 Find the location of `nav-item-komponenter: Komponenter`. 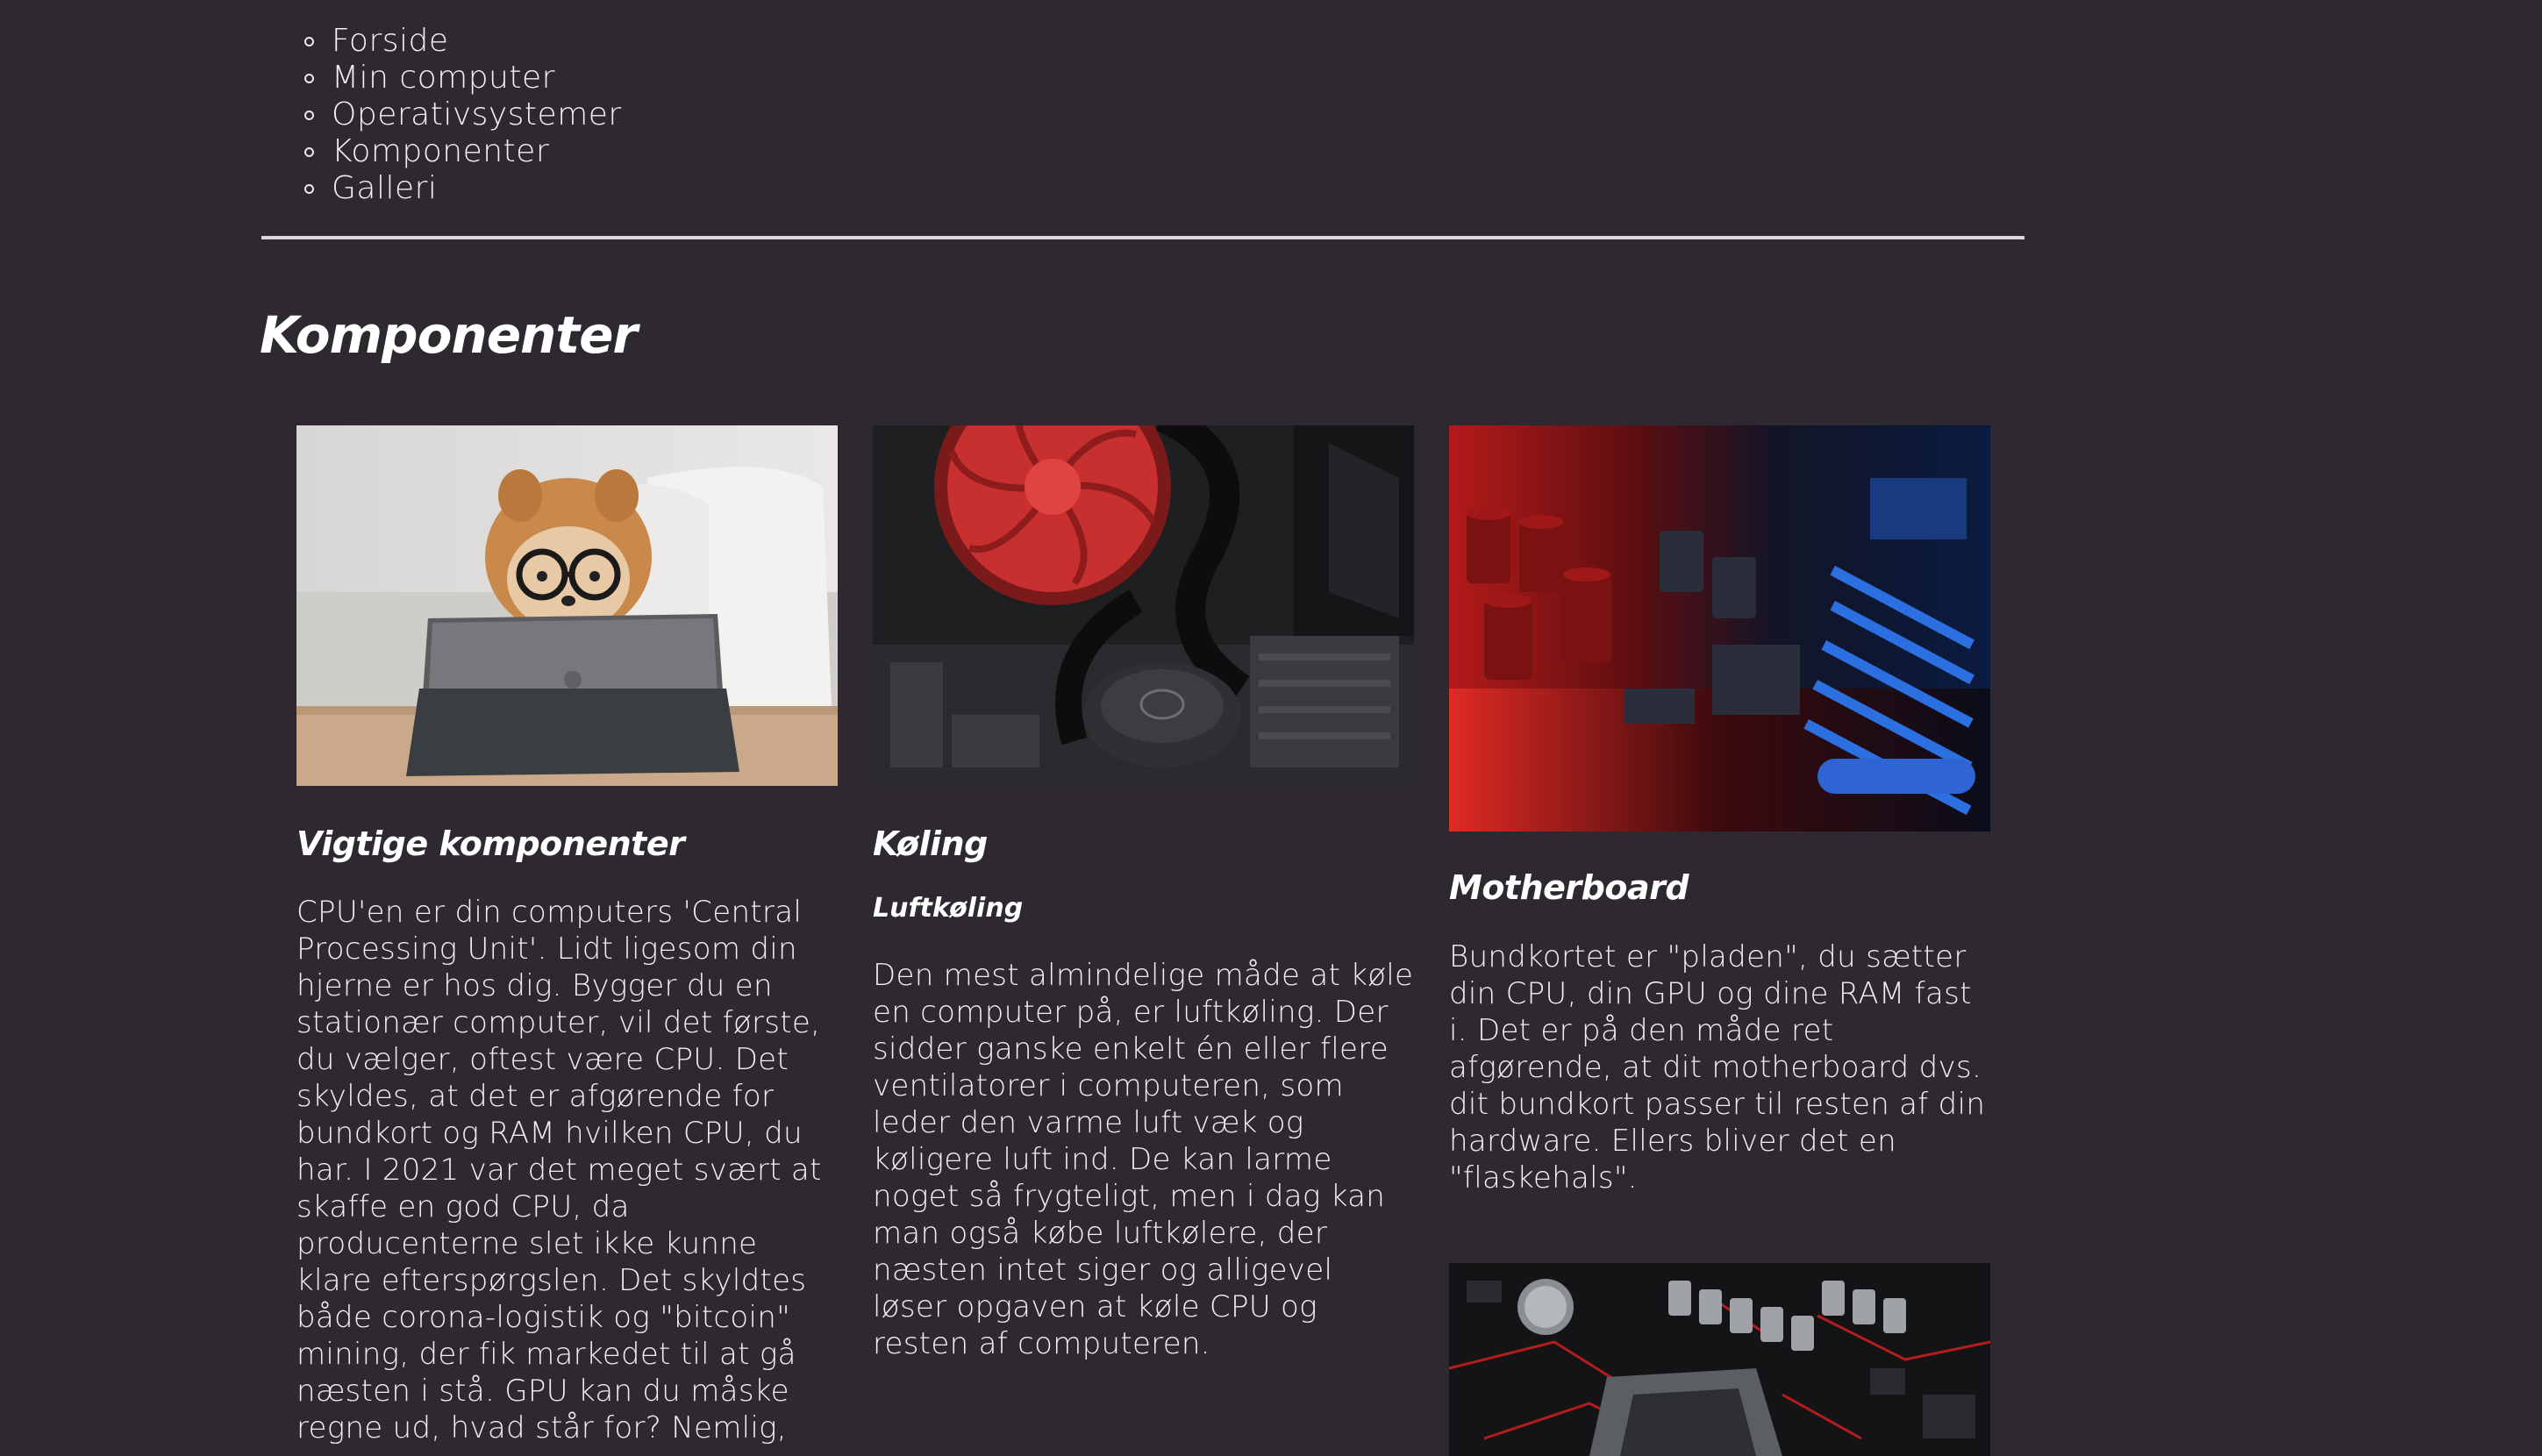

nav-item-komponenter: Komponenter is located at coordinates (459, 151).